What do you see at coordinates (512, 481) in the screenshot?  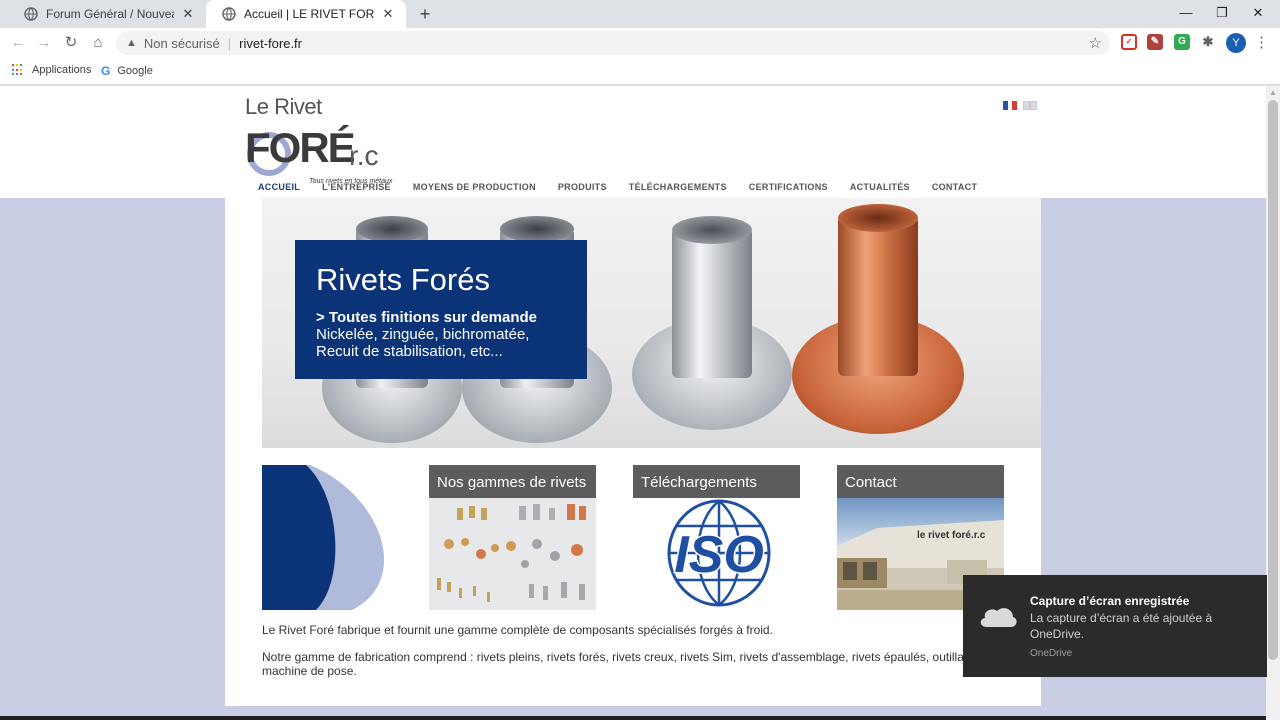 I see `card-title: Nos gammes de rivets` at bounding box center [512, 481].